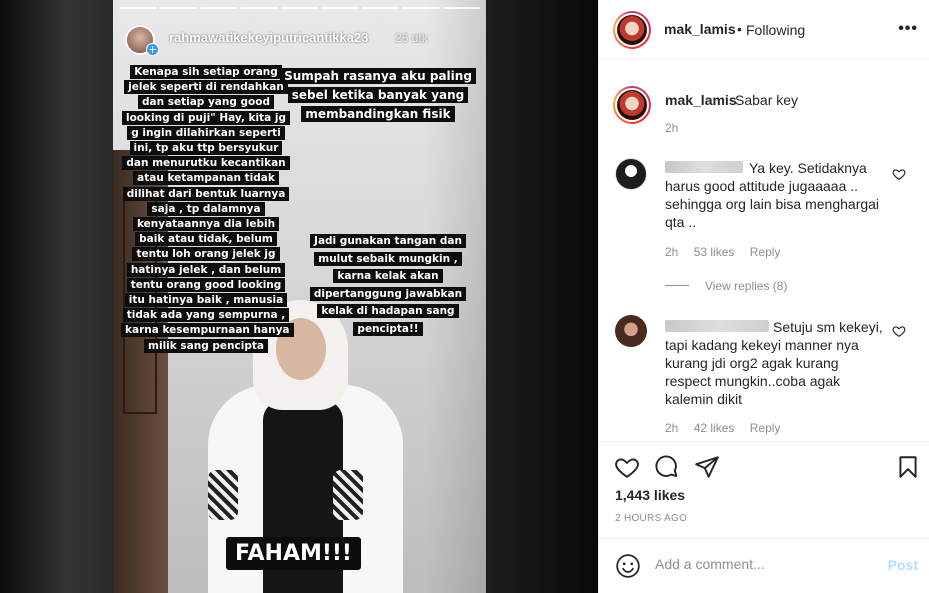  I want to click on caption-username: mak_lamis, so click(701, 100).